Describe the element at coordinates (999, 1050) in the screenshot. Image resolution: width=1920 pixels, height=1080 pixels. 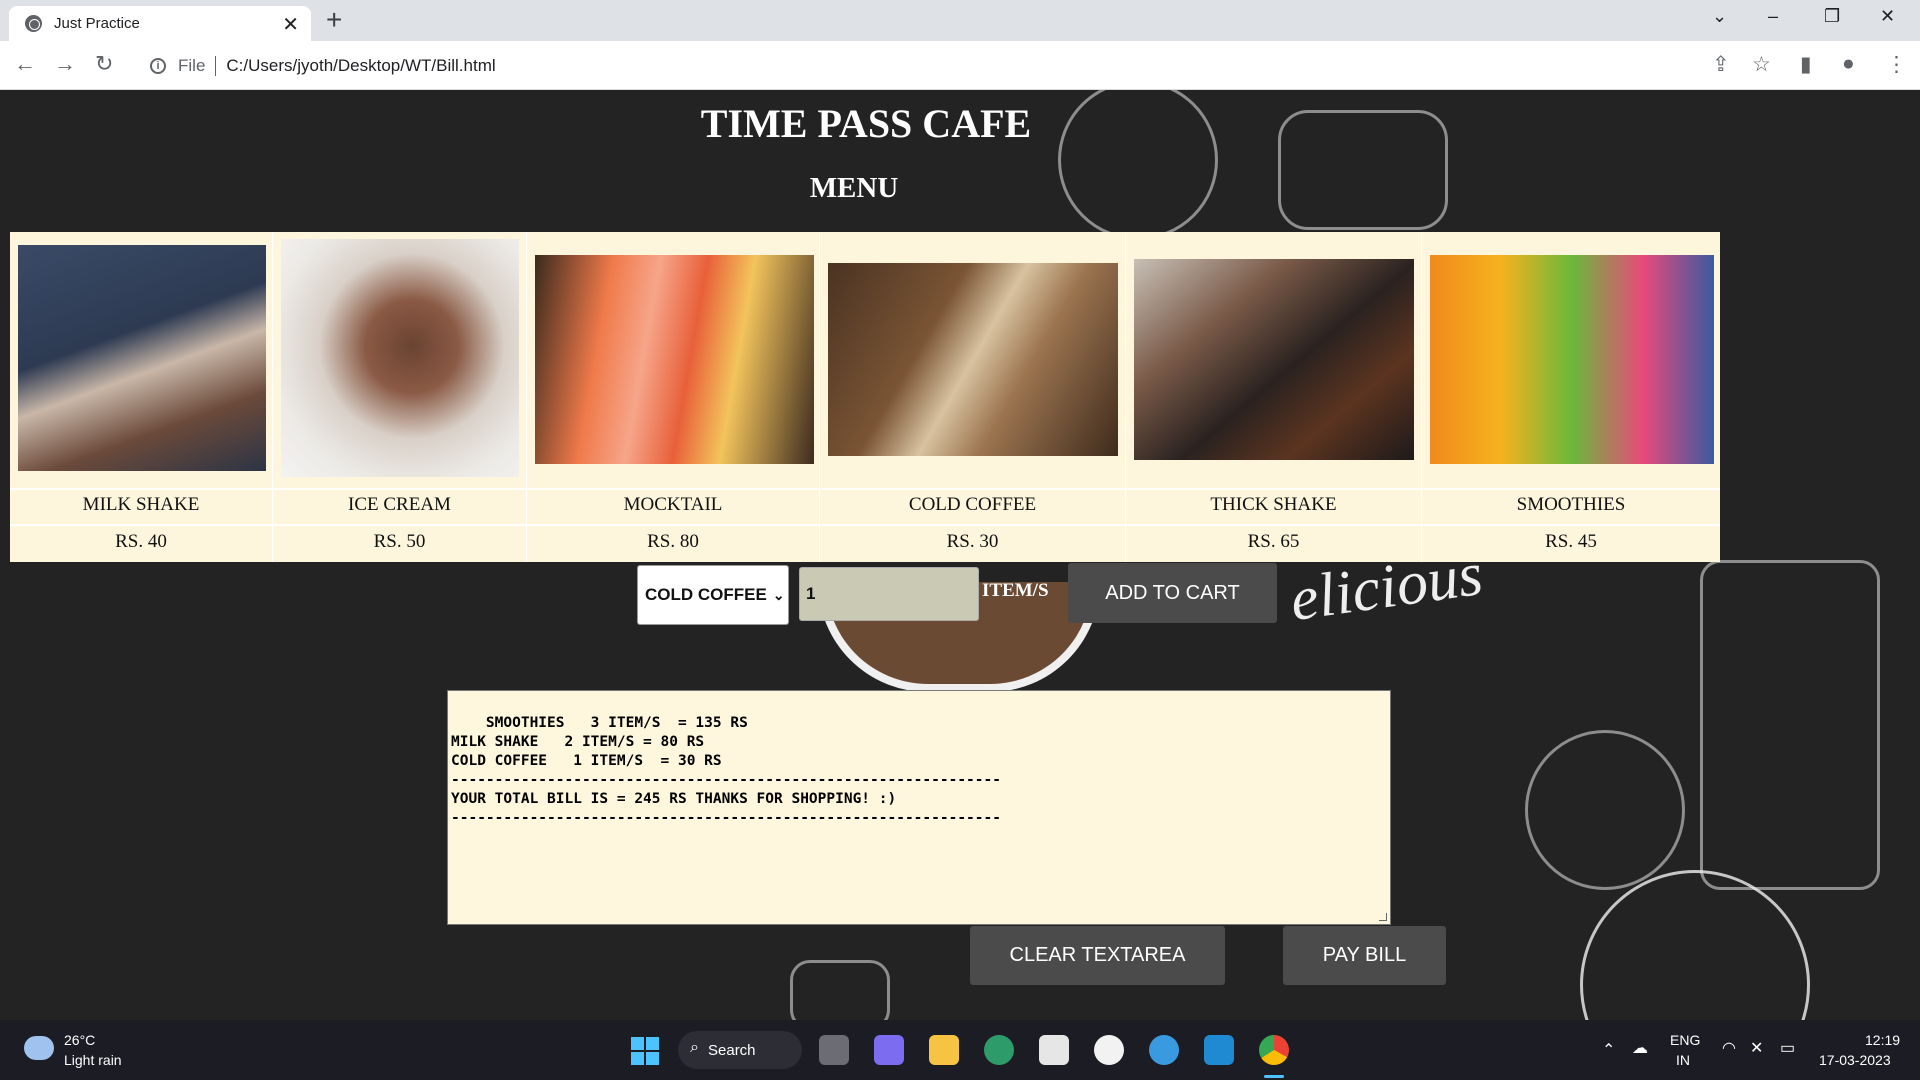
I see `edge-icon` at that location.